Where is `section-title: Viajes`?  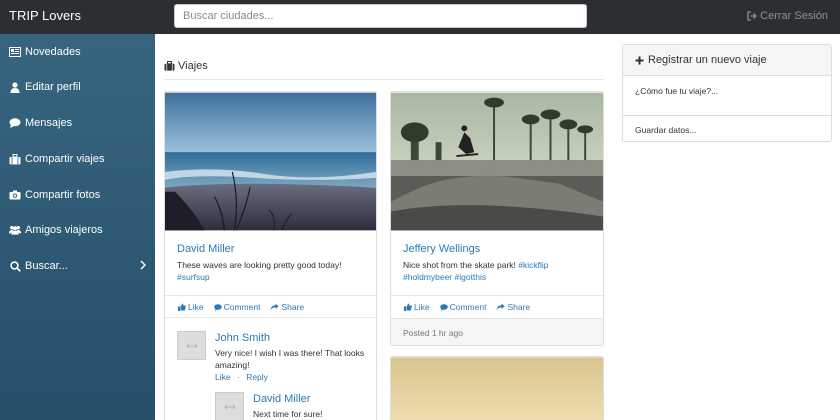
section-title: Viajes is located at coordinates (193, 66).